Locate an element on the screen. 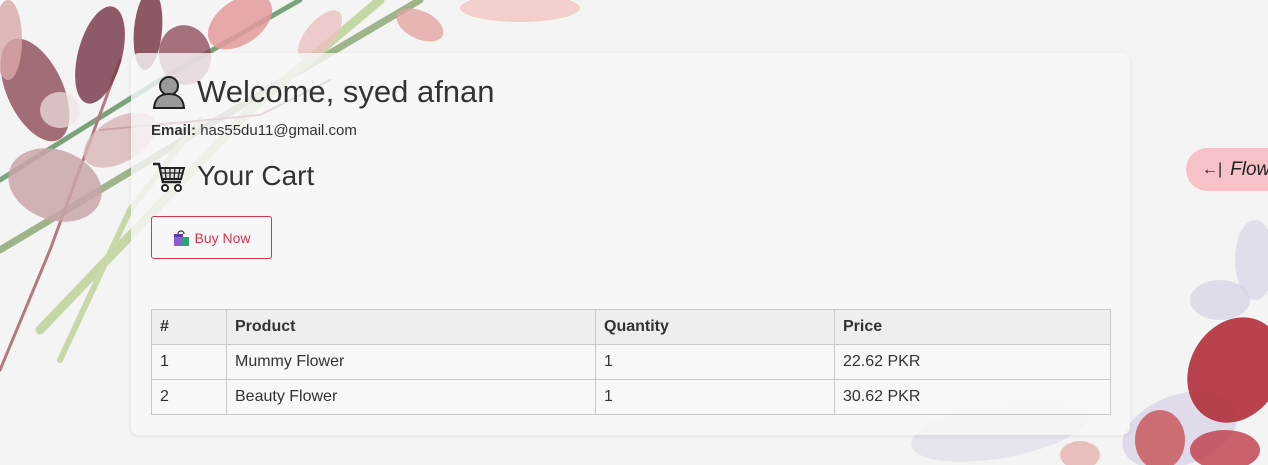 This screenshot has height=465, width=1268. row-number: 1 is located at coordinates (189, 362).